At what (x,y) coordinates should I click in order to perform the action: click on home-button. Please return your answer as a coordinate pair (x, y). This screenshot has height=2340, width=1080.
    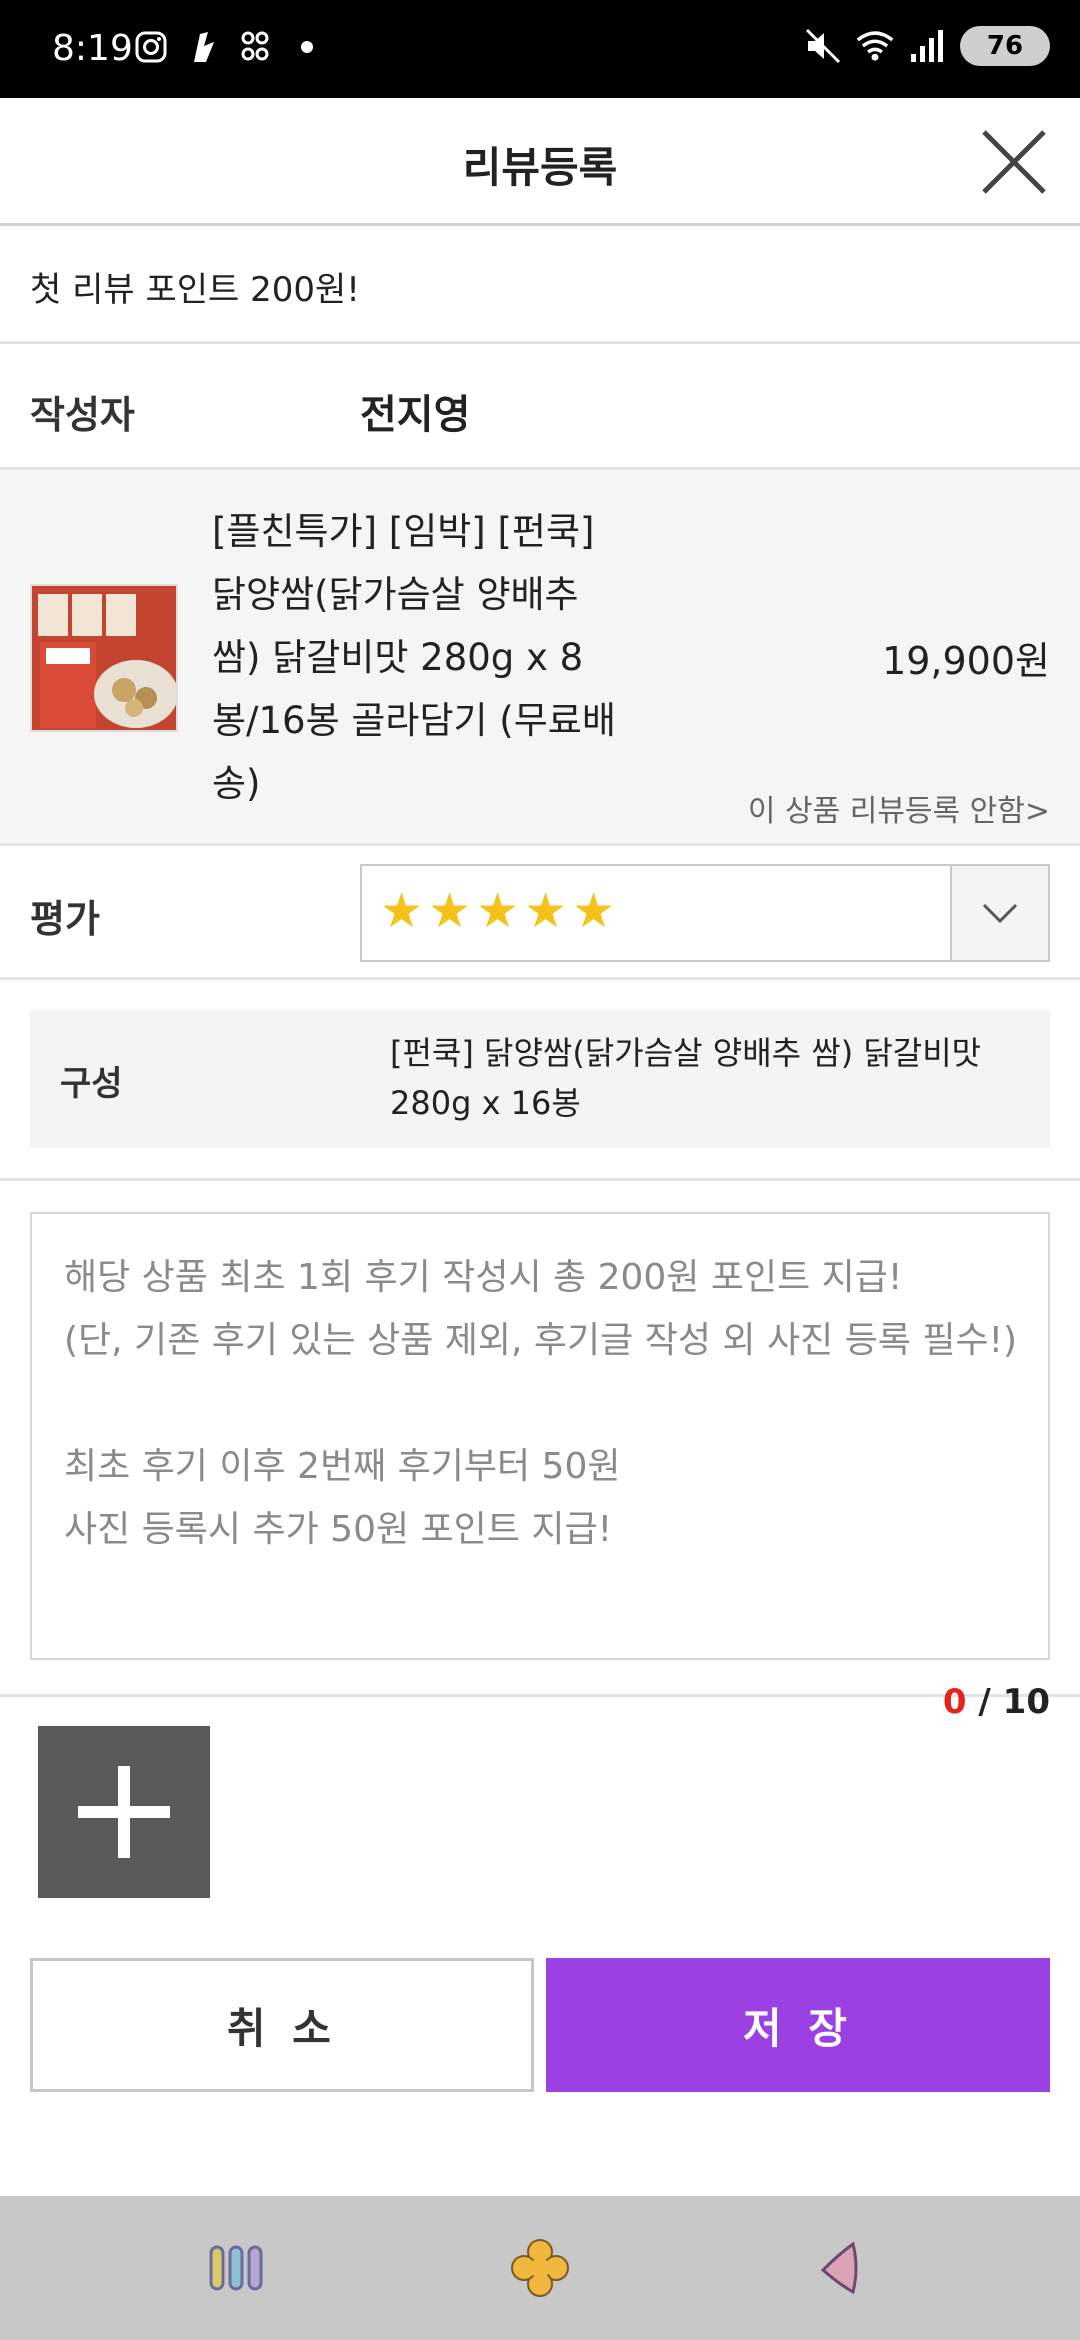
    Looking at the image, I should click on (540, 2268).